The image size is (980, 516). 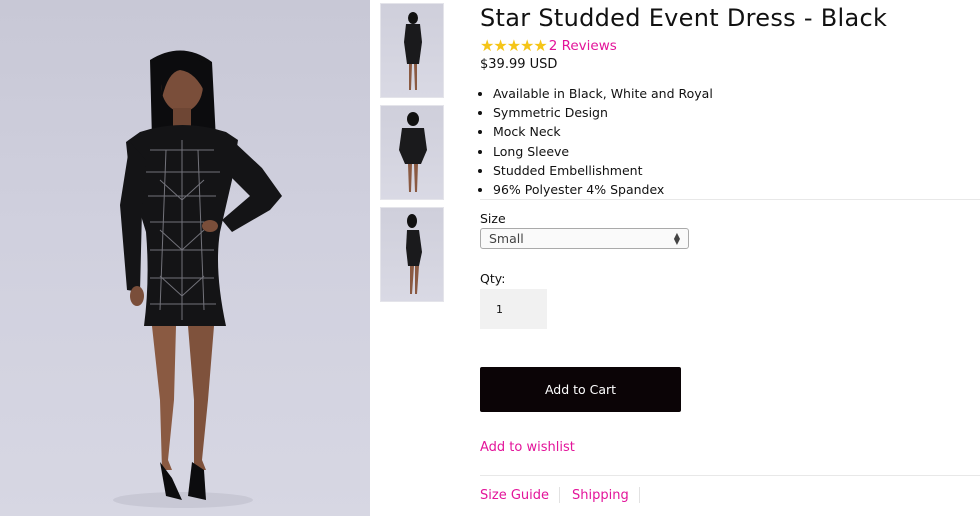 What do you see at coordinates (603, 189) in the screenshot?
I see `feature-item: 96% Polyester 4% Spandex` at bounding box center [603, 189].